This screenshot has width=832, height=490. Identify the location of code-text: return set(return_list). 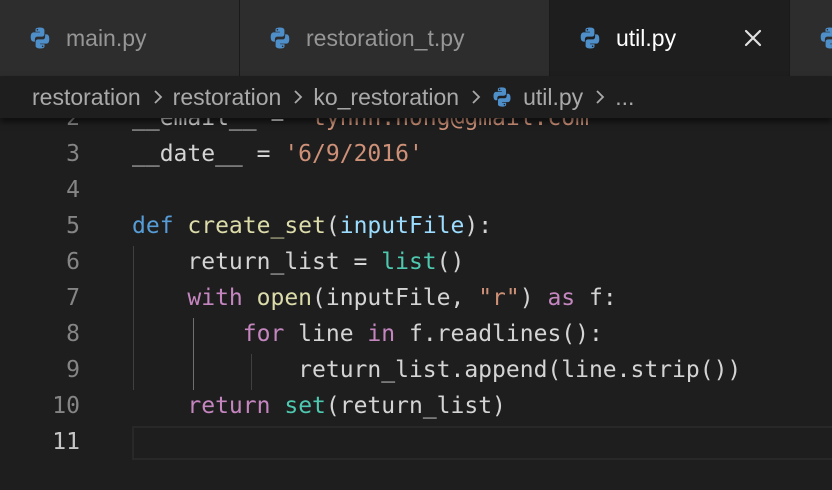
(319, 406).